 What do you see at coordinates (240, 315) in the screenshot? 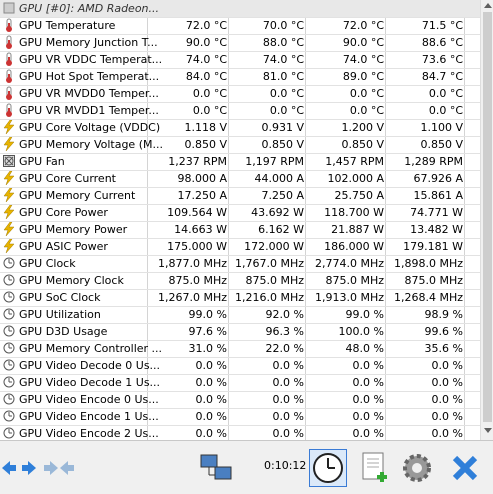
I see `sensor-row: GPU Utilization 99.0 % 92.0 % 99.0 % 98.9 %` at bounding box center [240, 315].